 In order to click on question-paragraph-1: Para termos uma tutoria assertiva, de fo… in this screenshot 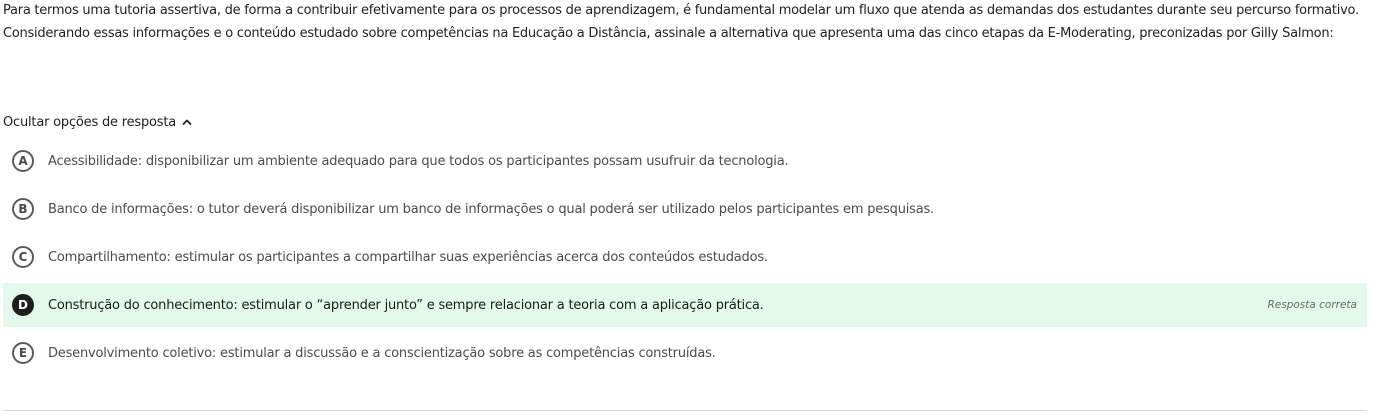, I will do `click(681, 10)`.